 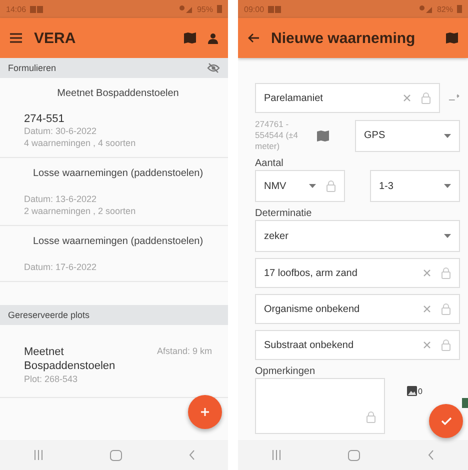 I want to click on source-dropdown: GPS, so click(x=407, y=136).